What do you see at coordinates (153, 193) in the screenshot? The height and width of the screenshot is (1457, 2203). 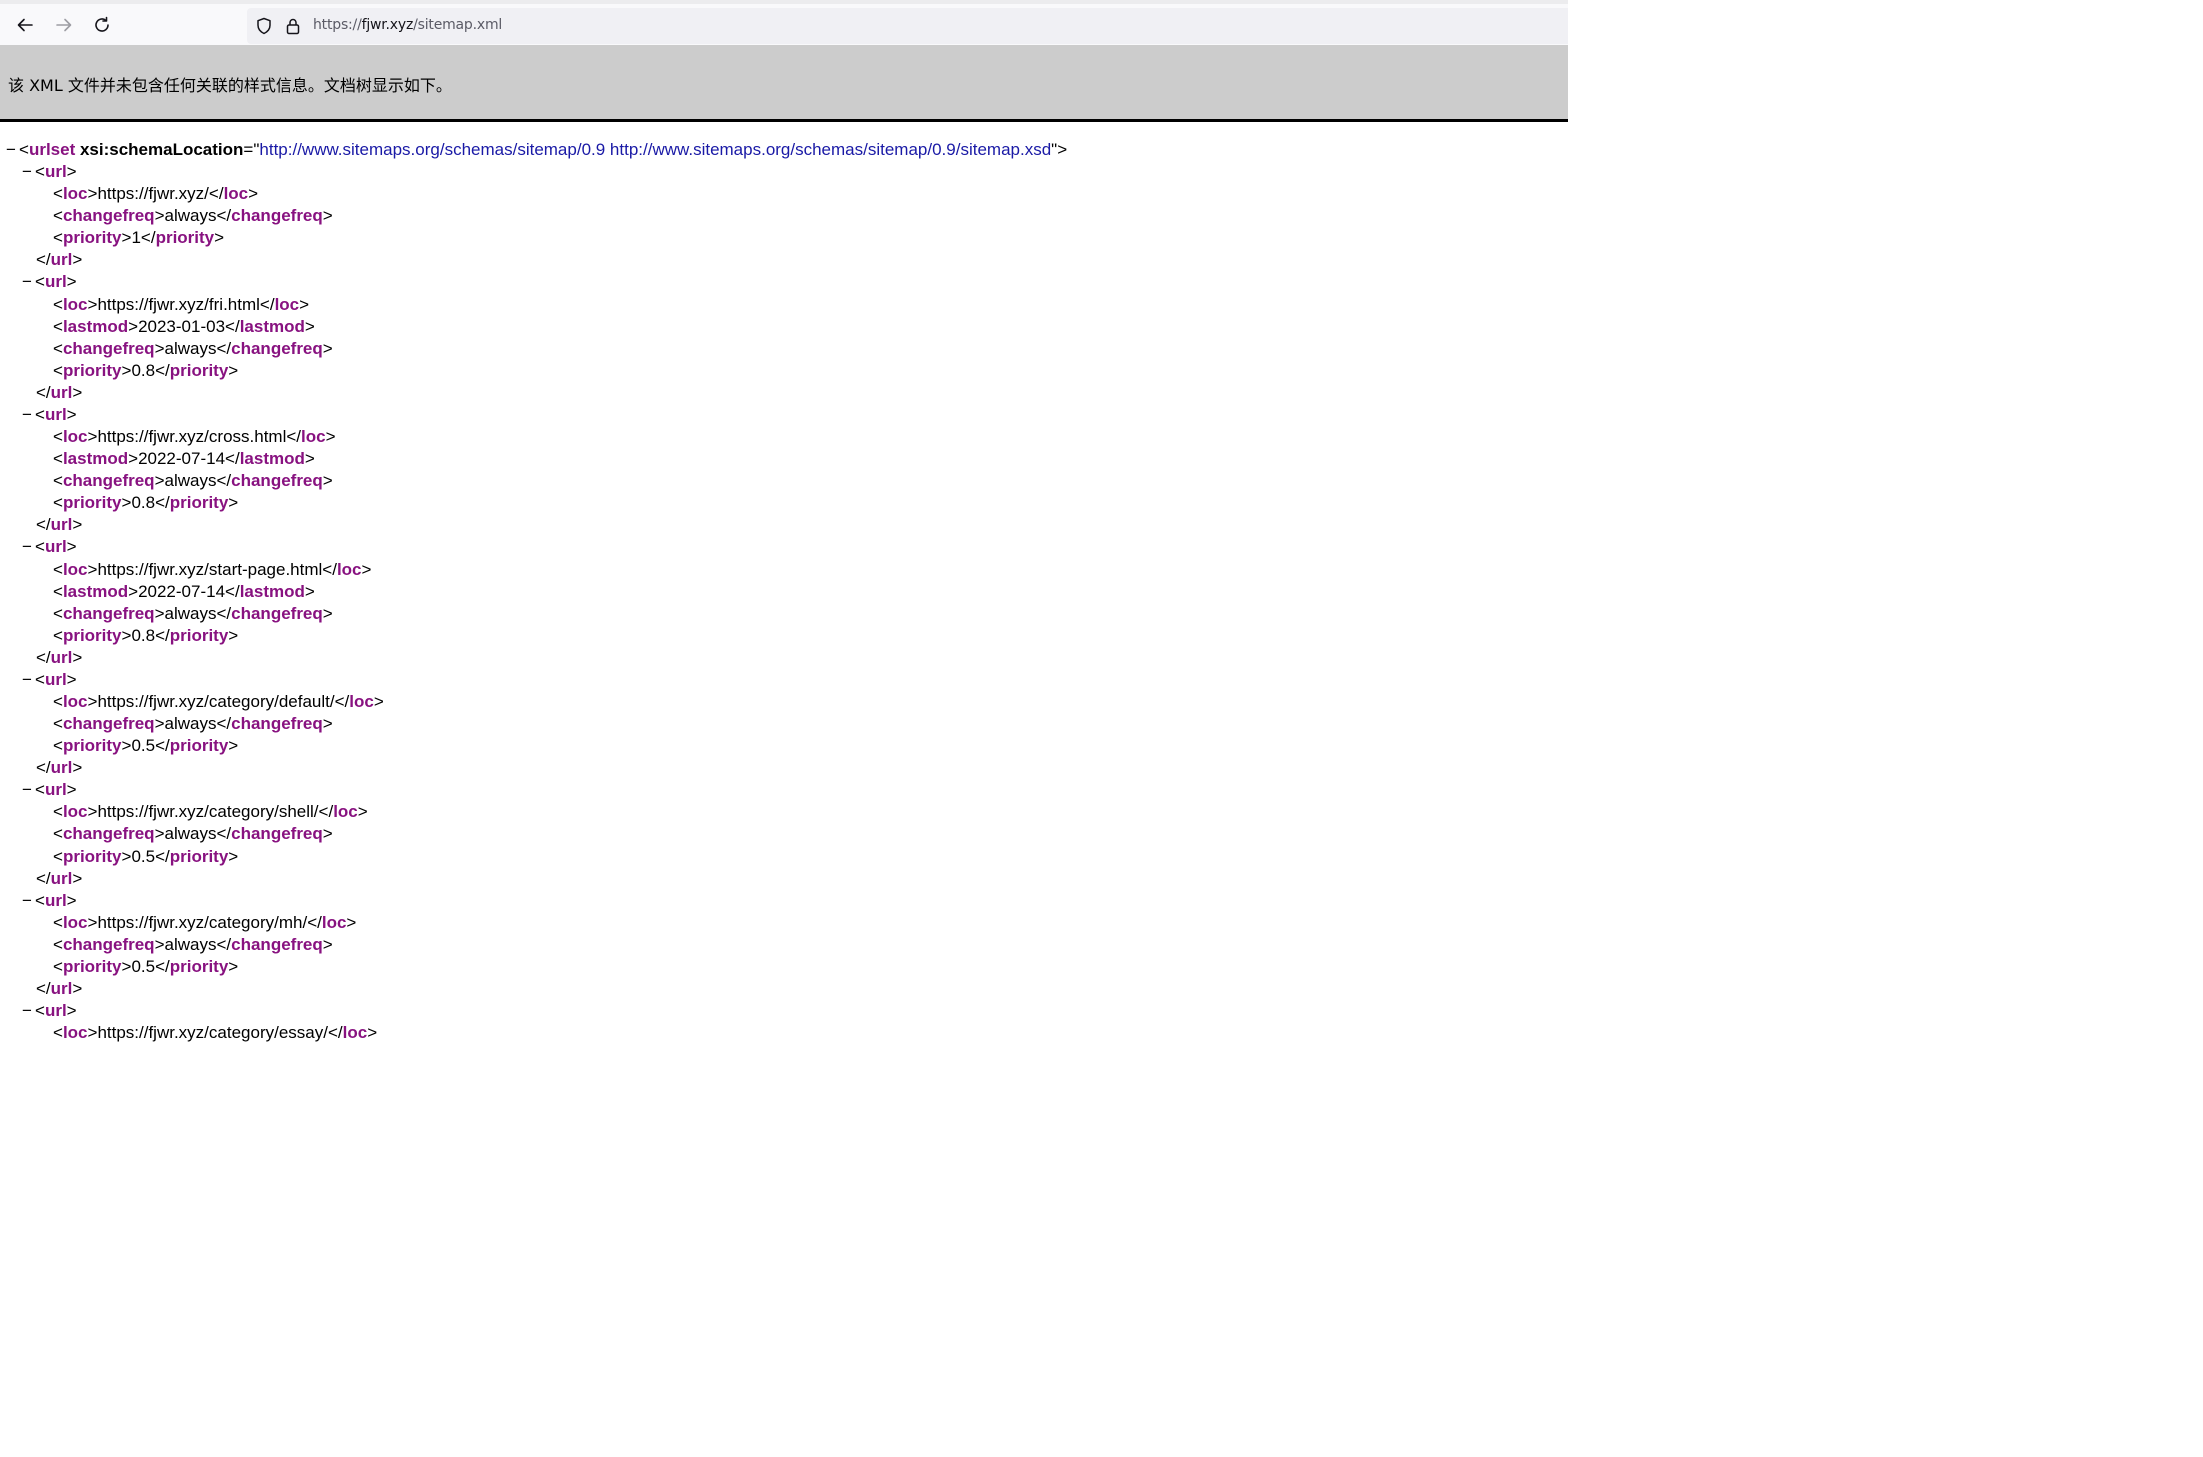 I see `xml-loc-value: https://fjwr.xyz/` at bounding box center [153, 193].